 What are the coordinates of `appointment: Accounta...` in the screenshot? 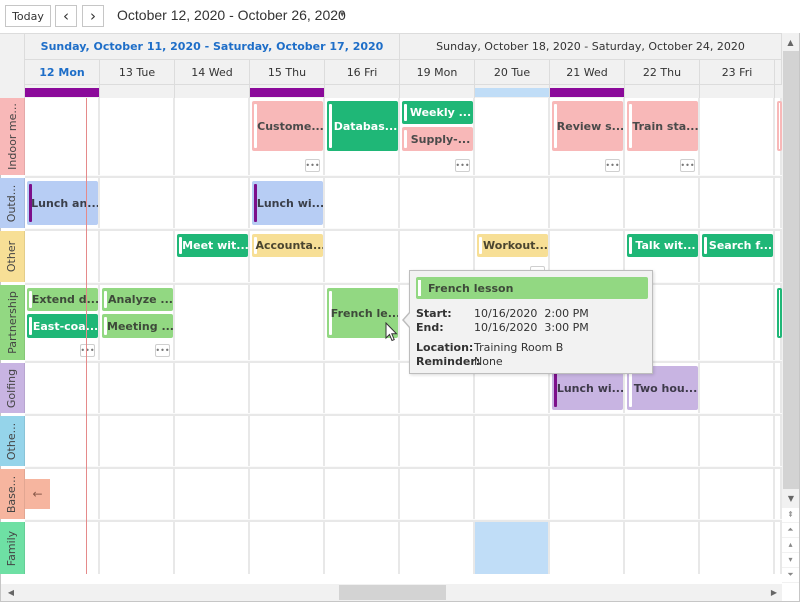 It's located at (287, 245).